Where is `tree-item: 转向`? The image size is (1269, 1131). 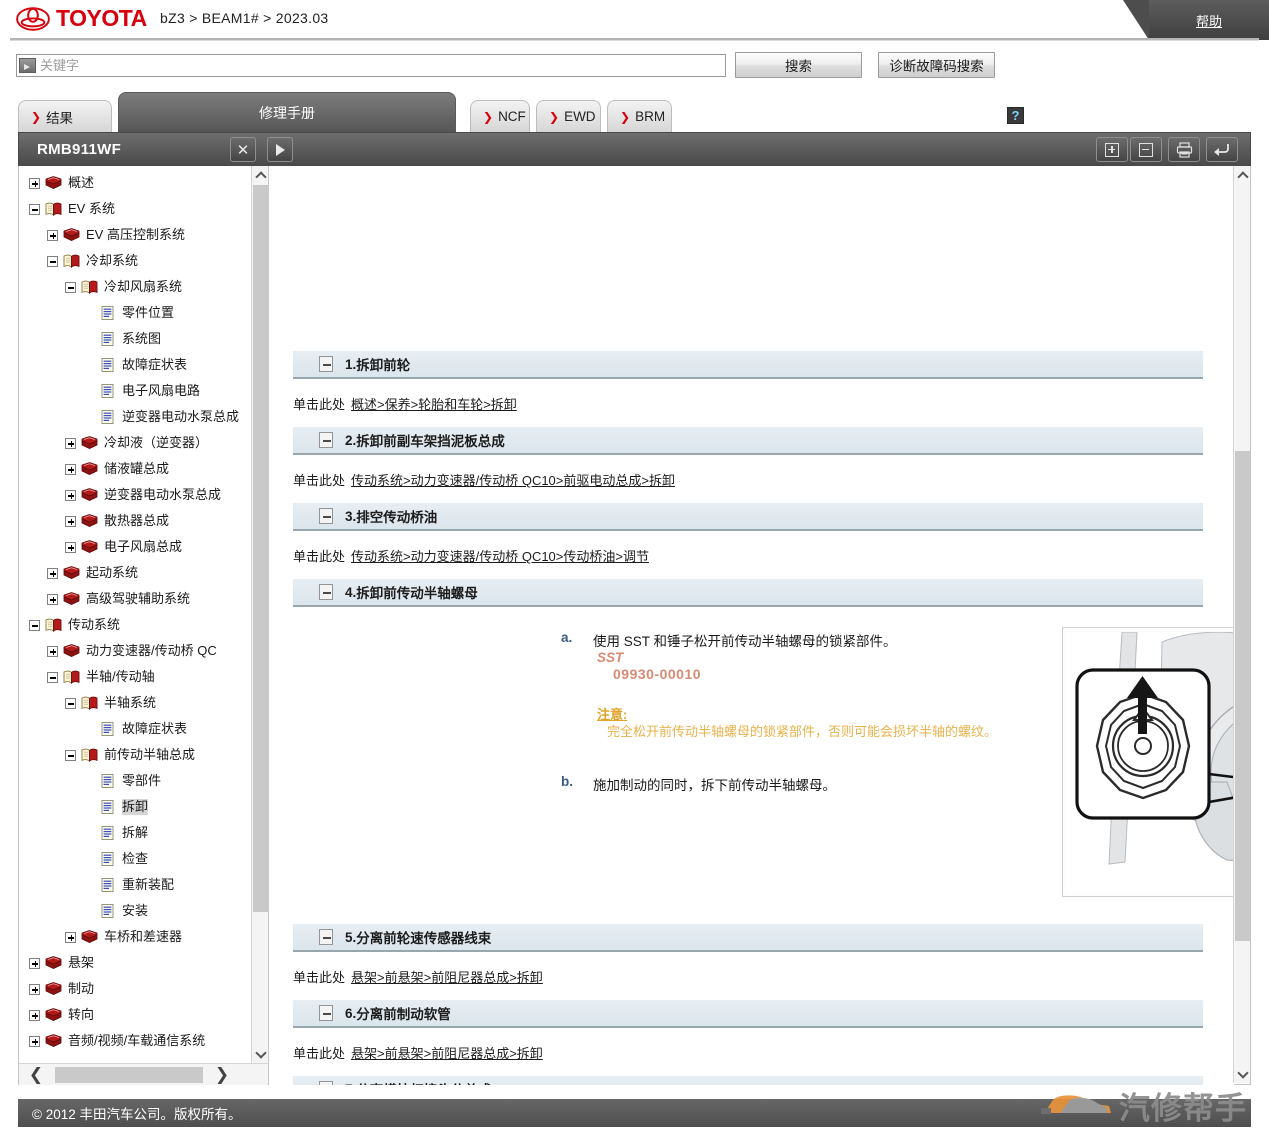
tree-item: 转向 is located at coordinates (135, 1015).